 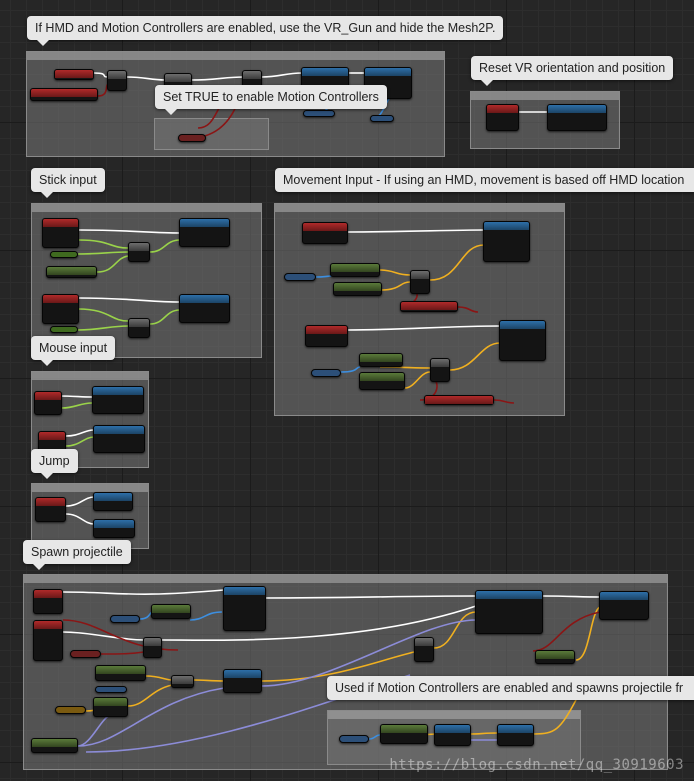 I want to click on add-vector-node, so click(x=182, y=681).